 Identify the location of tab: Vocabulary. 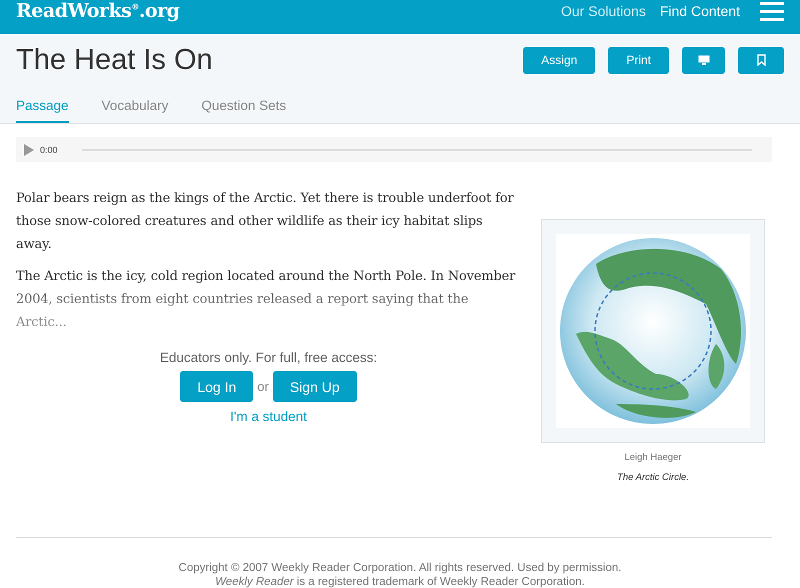
(135, 110).